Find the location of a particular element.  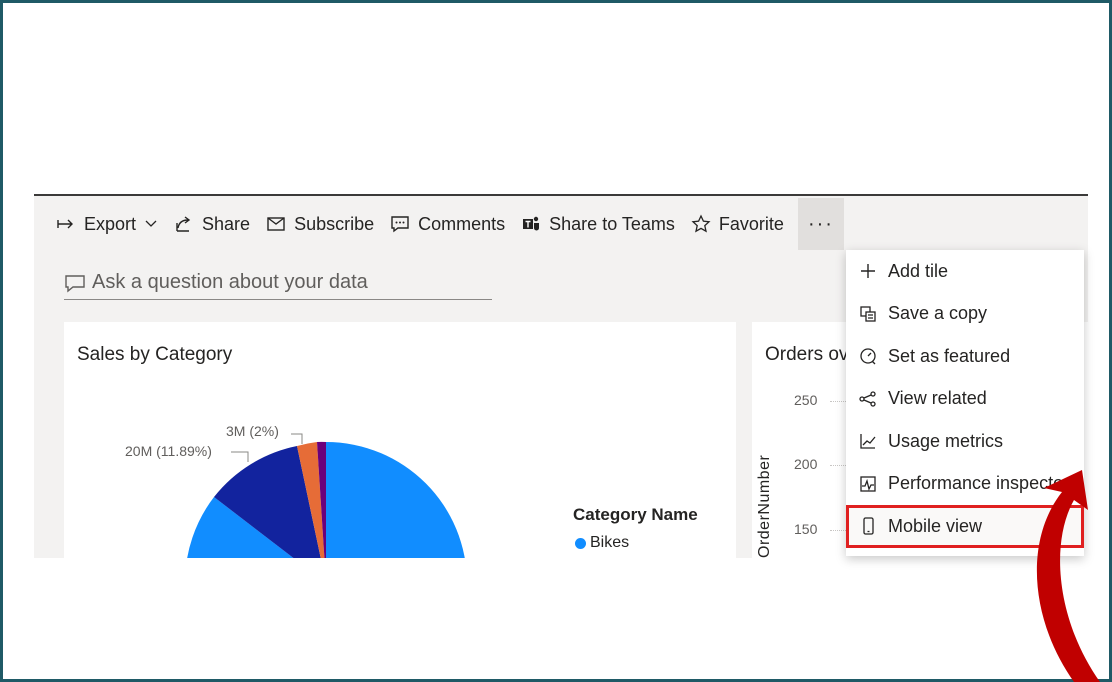

data-label-20m: 20M (11.89%) is located at coordinates (168, 451).